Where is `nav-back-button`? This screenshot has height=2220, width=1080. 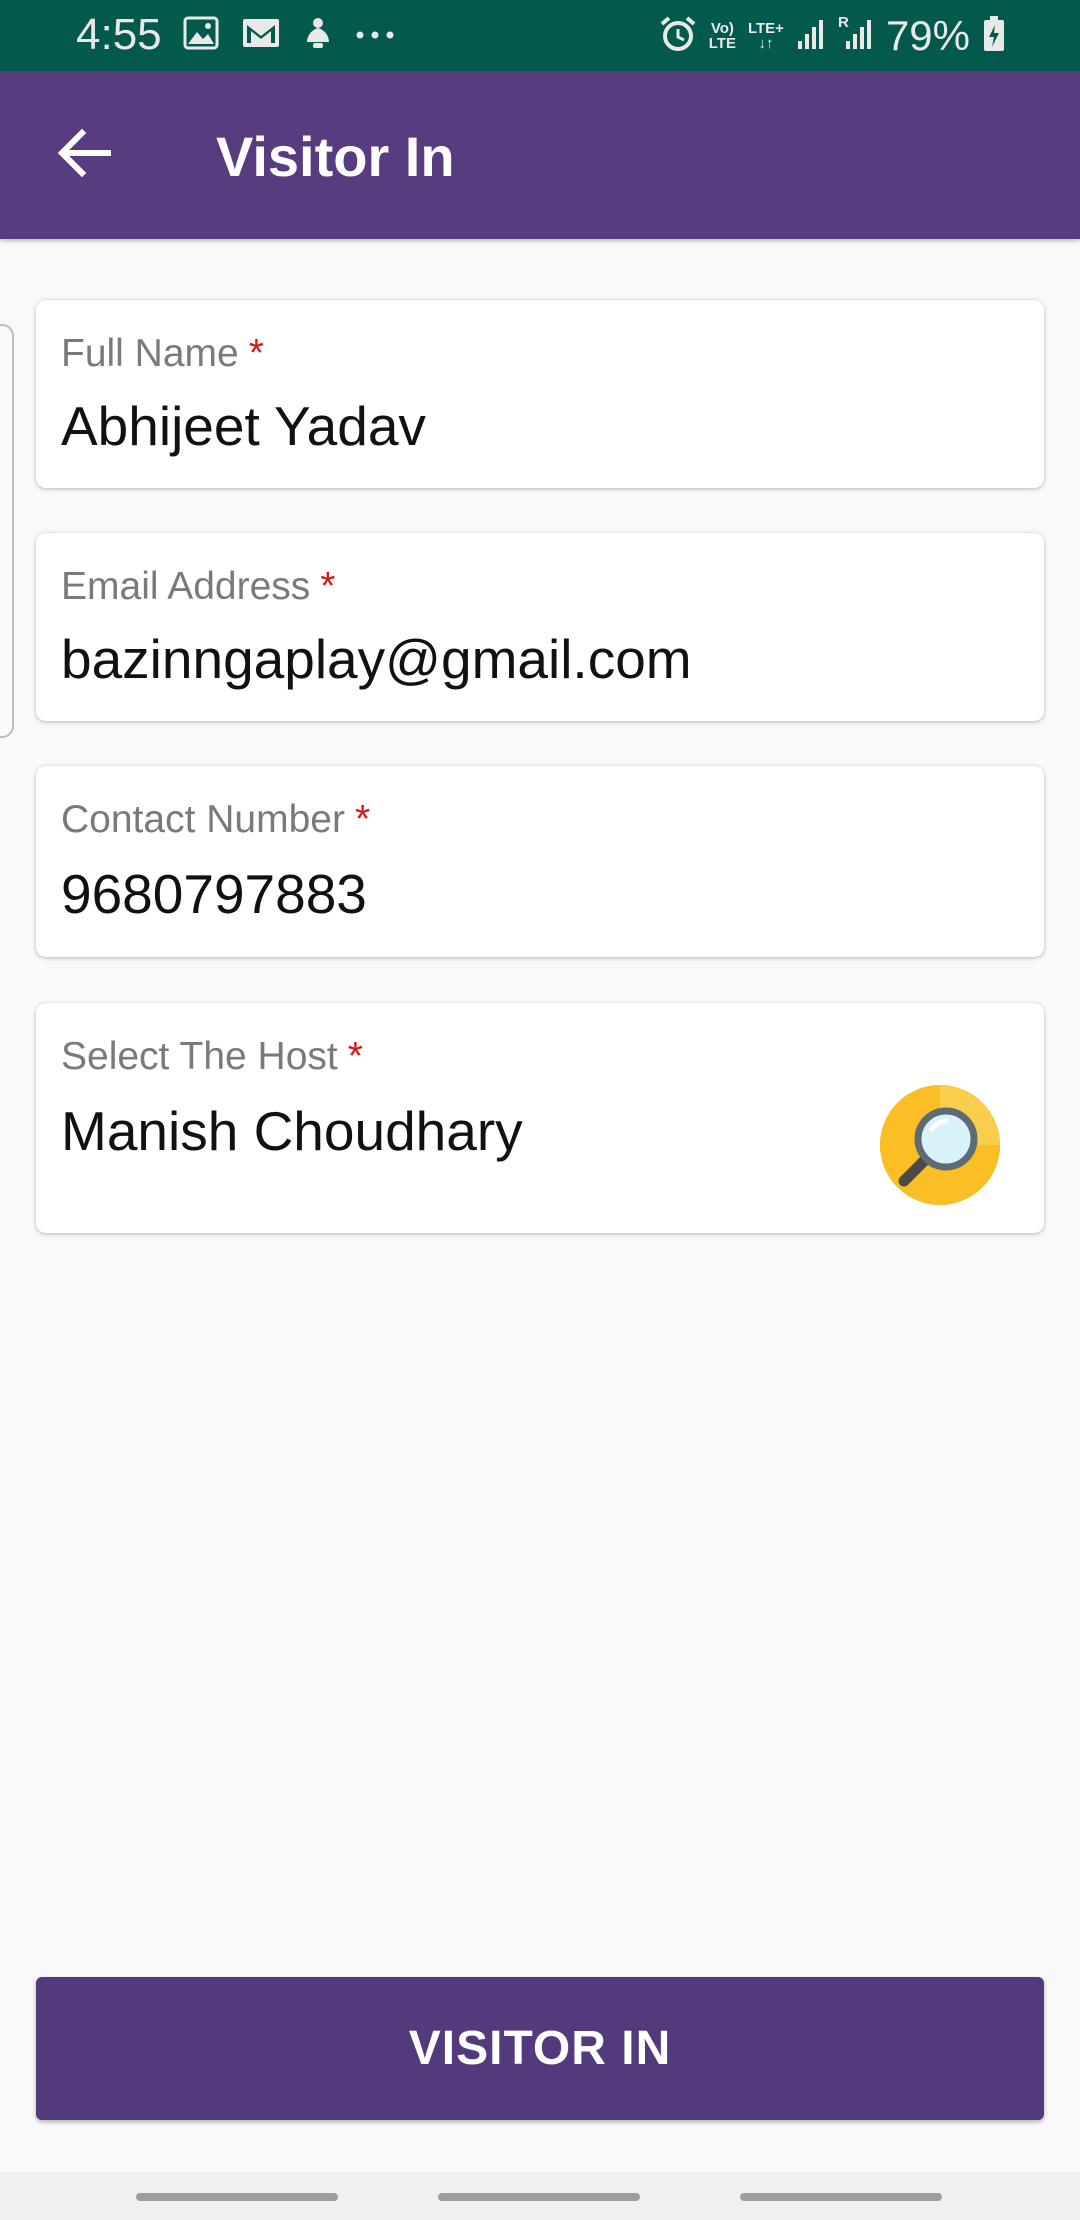 nav-back-button is located at coordinates (841, 2197).